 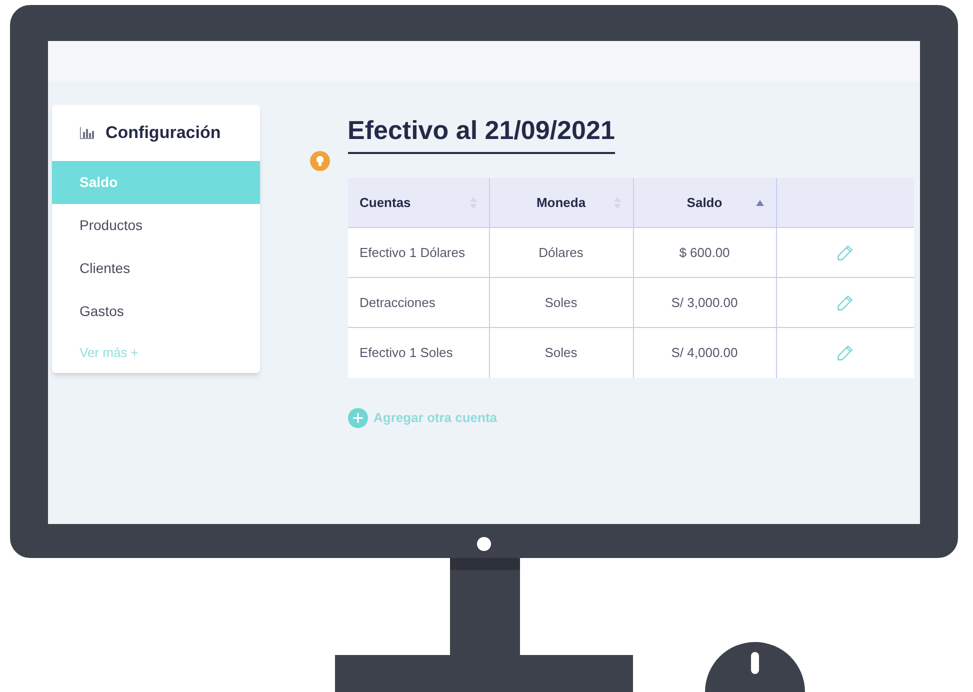 I want to click on table-cell-text: Efectivo 1 Soles, so click(x=406, y=353).